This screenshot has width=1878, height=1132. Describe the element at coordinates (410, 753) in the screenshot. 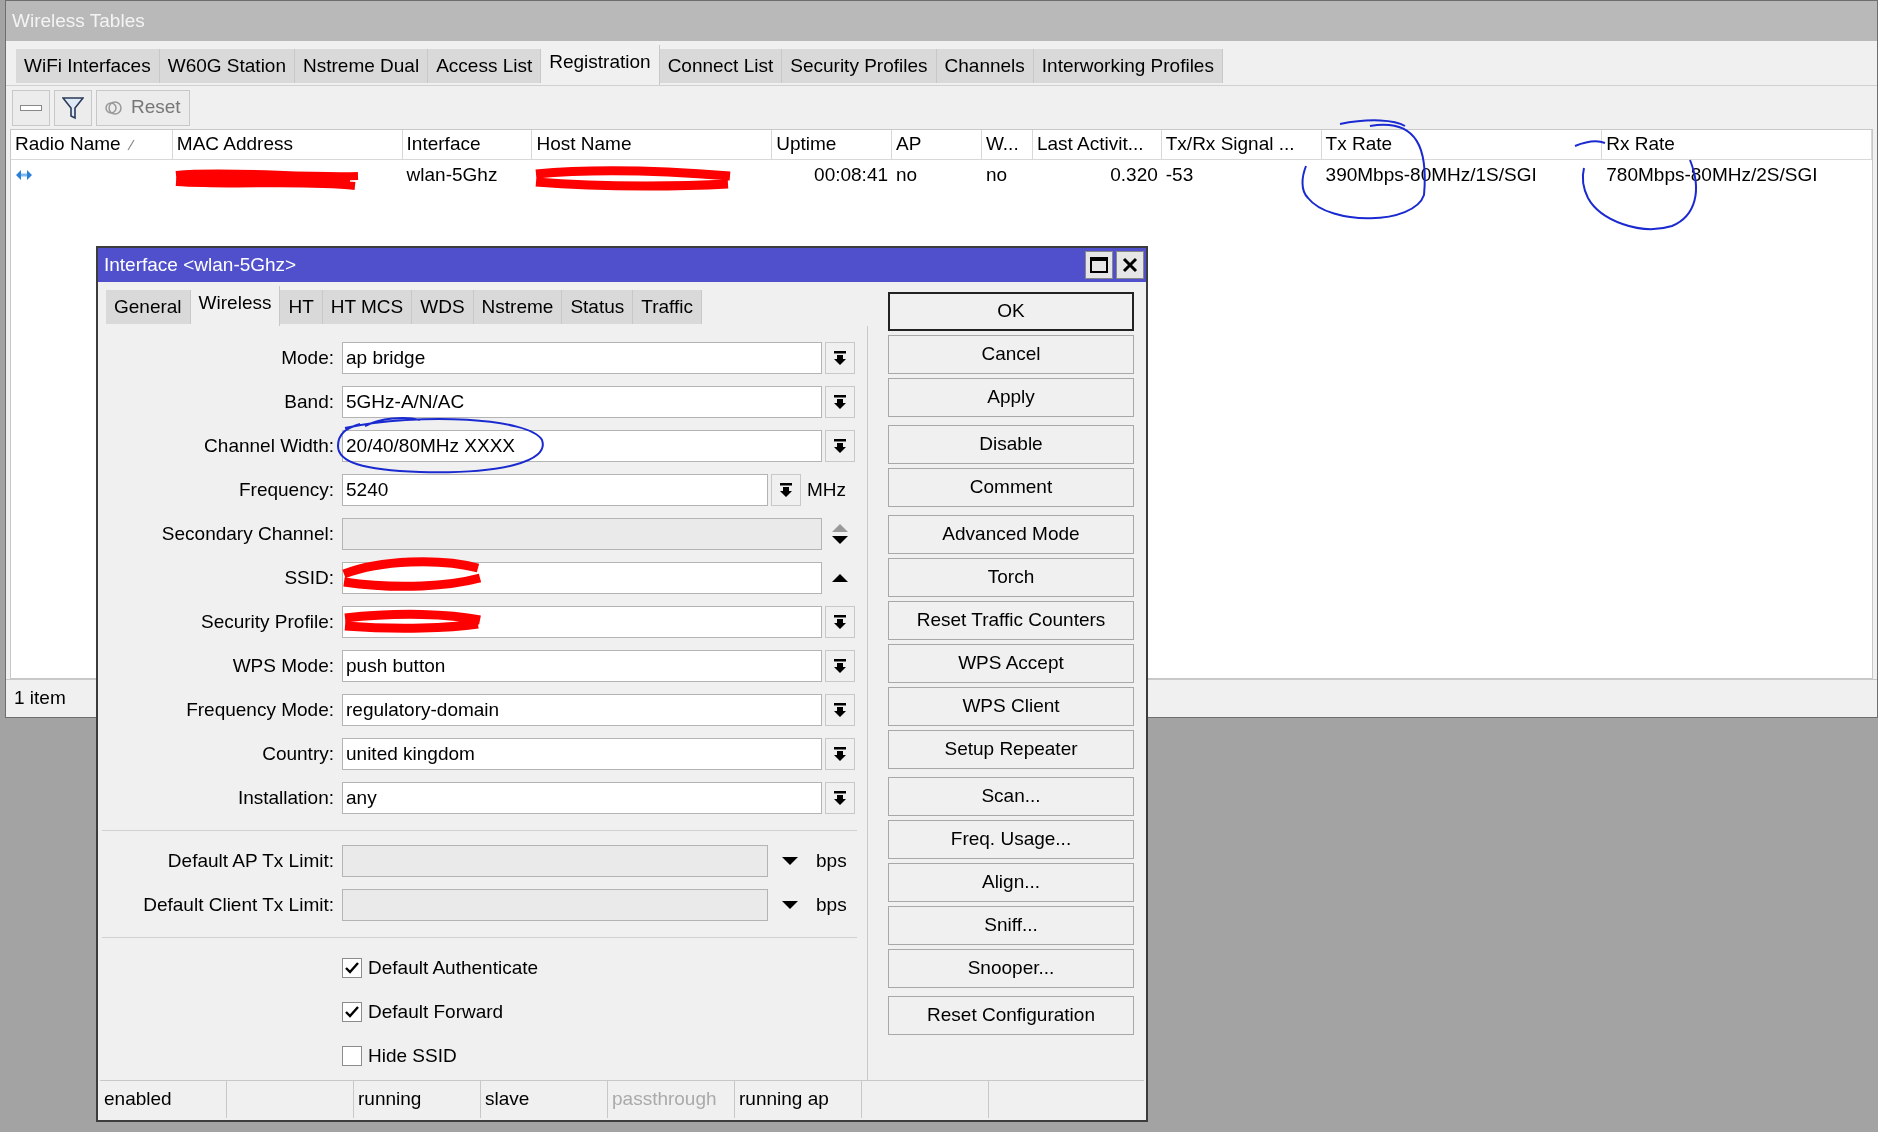

I see `field-value: united kingdom` at that location.